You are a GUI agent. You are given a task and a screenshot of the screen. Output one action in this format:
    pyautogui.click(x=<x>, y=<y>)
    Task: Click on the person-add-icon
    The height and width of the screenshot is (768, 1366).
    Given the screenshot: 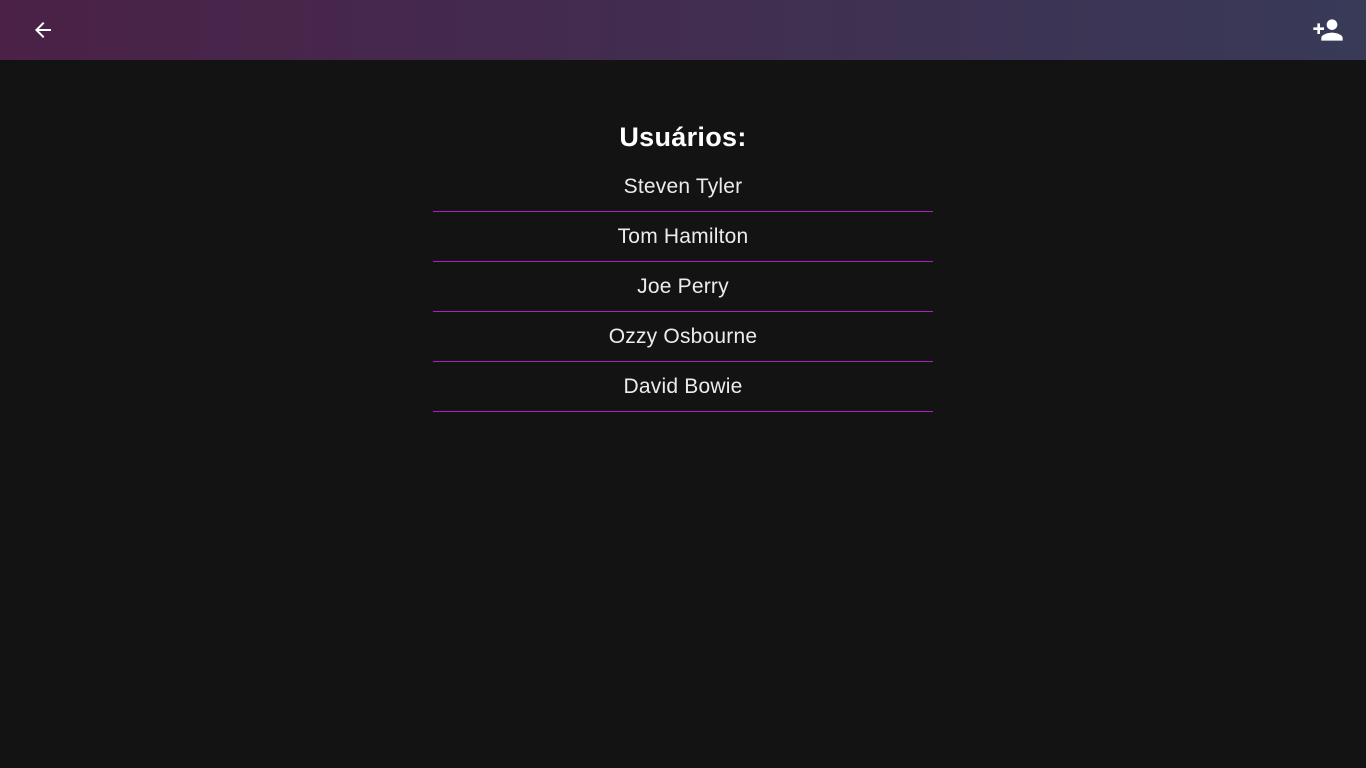 What is the action you would take?
    pyautogui.click(x=1328, y=30)
    